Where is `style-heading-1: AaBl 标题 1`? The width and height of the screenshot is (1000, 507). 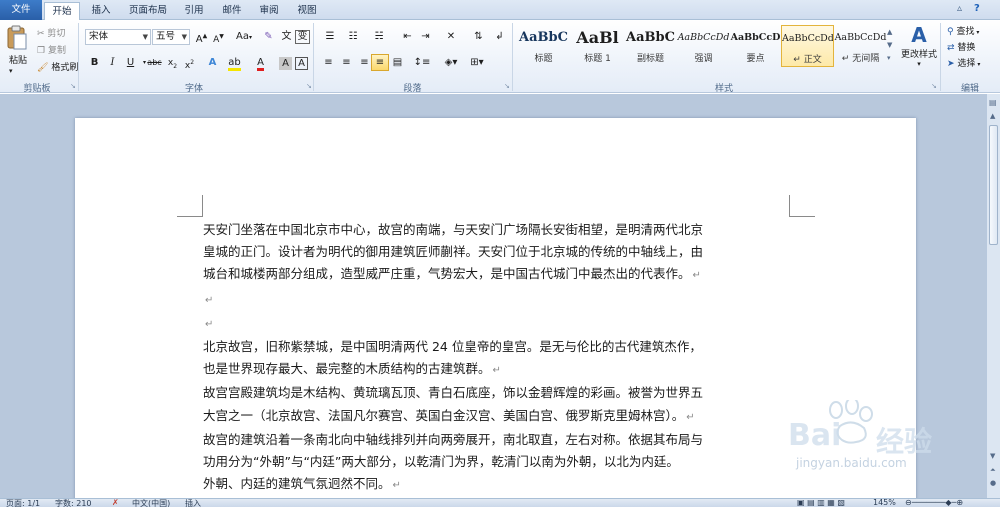
style-heading-1: AaBl 标题 1 is located at coordinates (597, 46).